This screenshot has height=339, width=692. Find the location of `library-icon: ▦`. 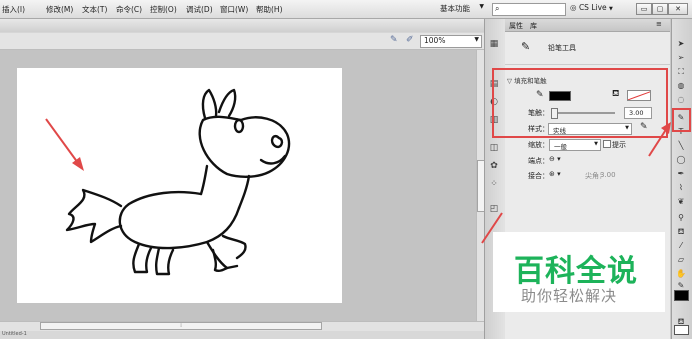

library-icon: ▦ is located at coordinates (494, 44).